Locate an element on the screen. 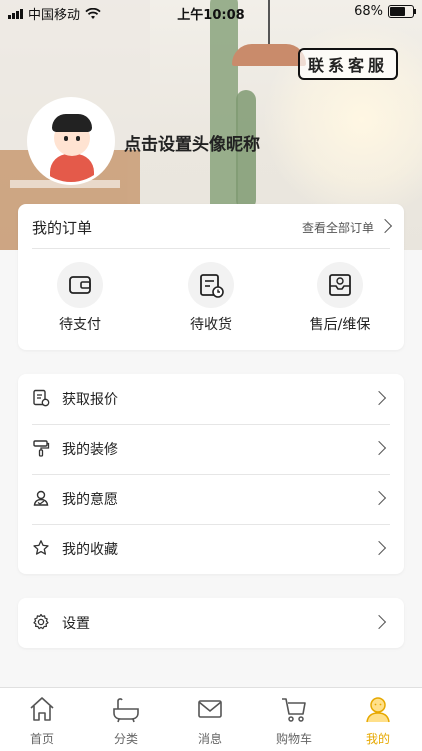  menu-item-quote: 获取报价 is located at coordinates (211, 399).